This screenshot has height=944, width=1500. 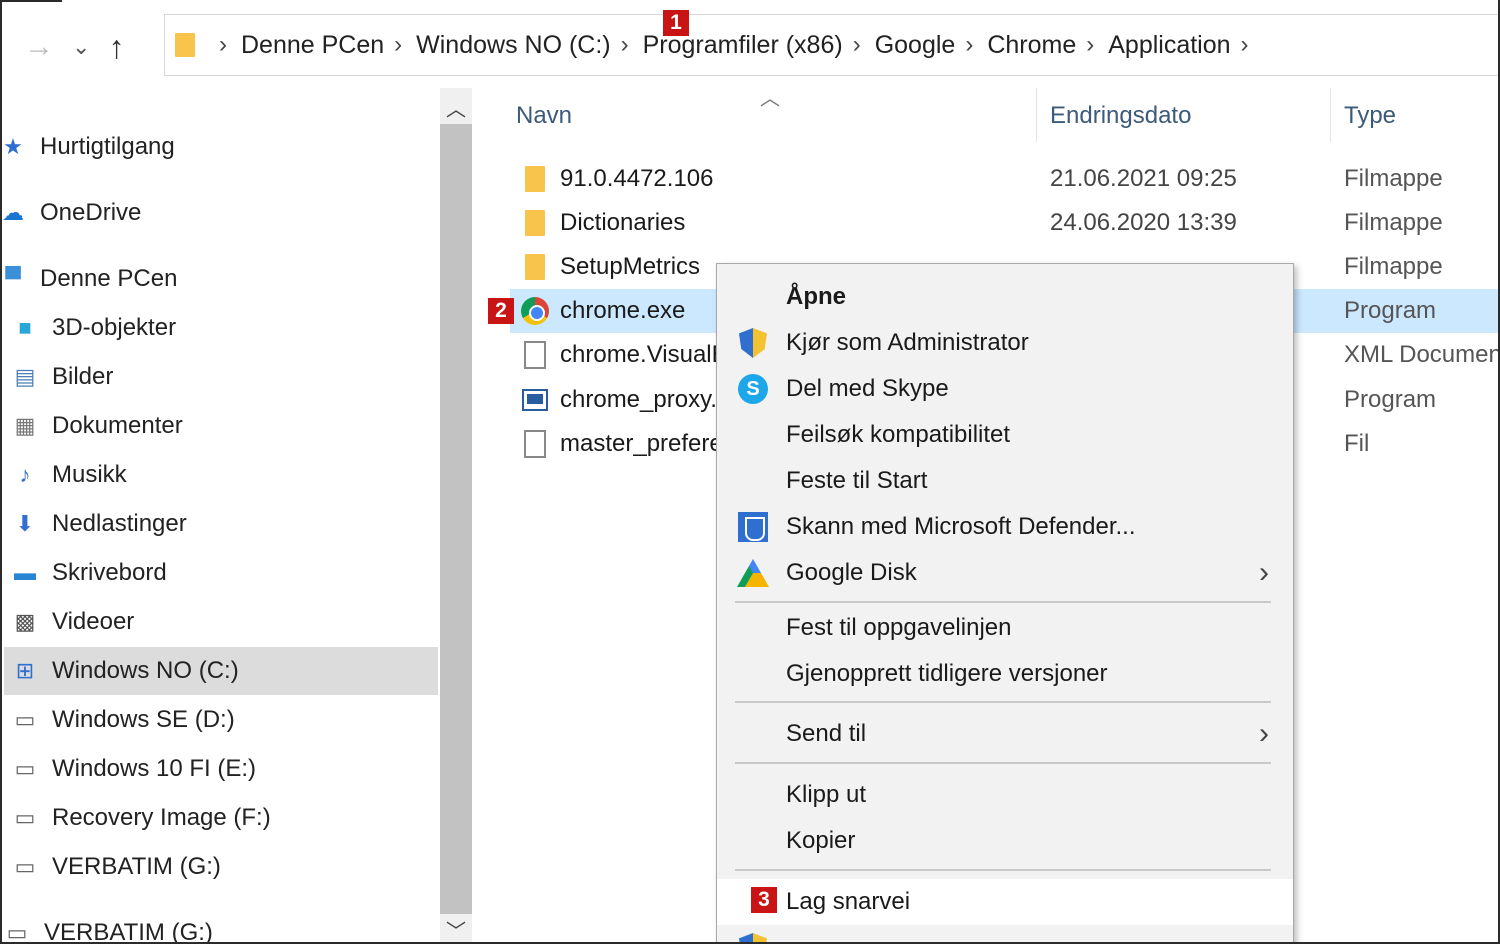 I want to click on menu-item-delete-partial, so click(x=1005, y=934).